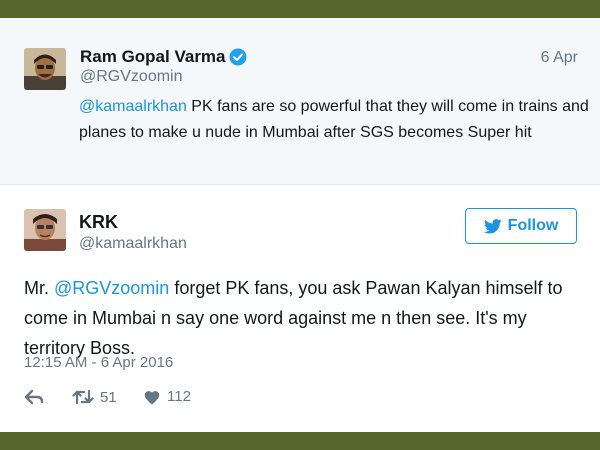 The height and width of the screenshot is (450, 600). Describe the element at coordinates (83, 397) in the screenshot. I see `retweet-icon` at that location.